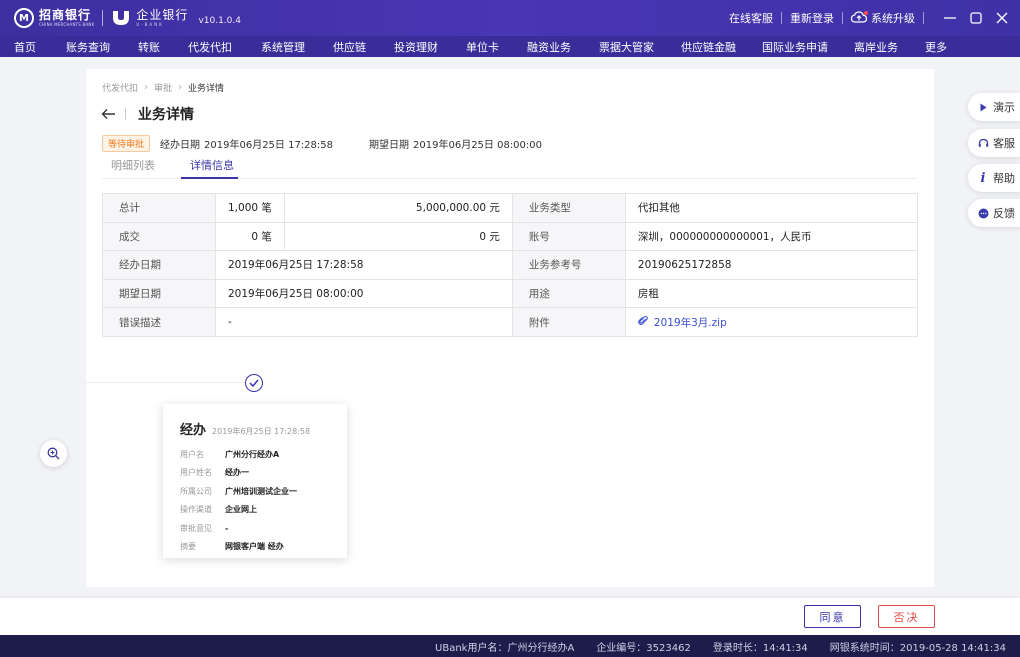  What do you see at coordinates (159, 265) in the screenshot?
I see `handle-date-label: 经办日期` at bounding box center [159, 265].